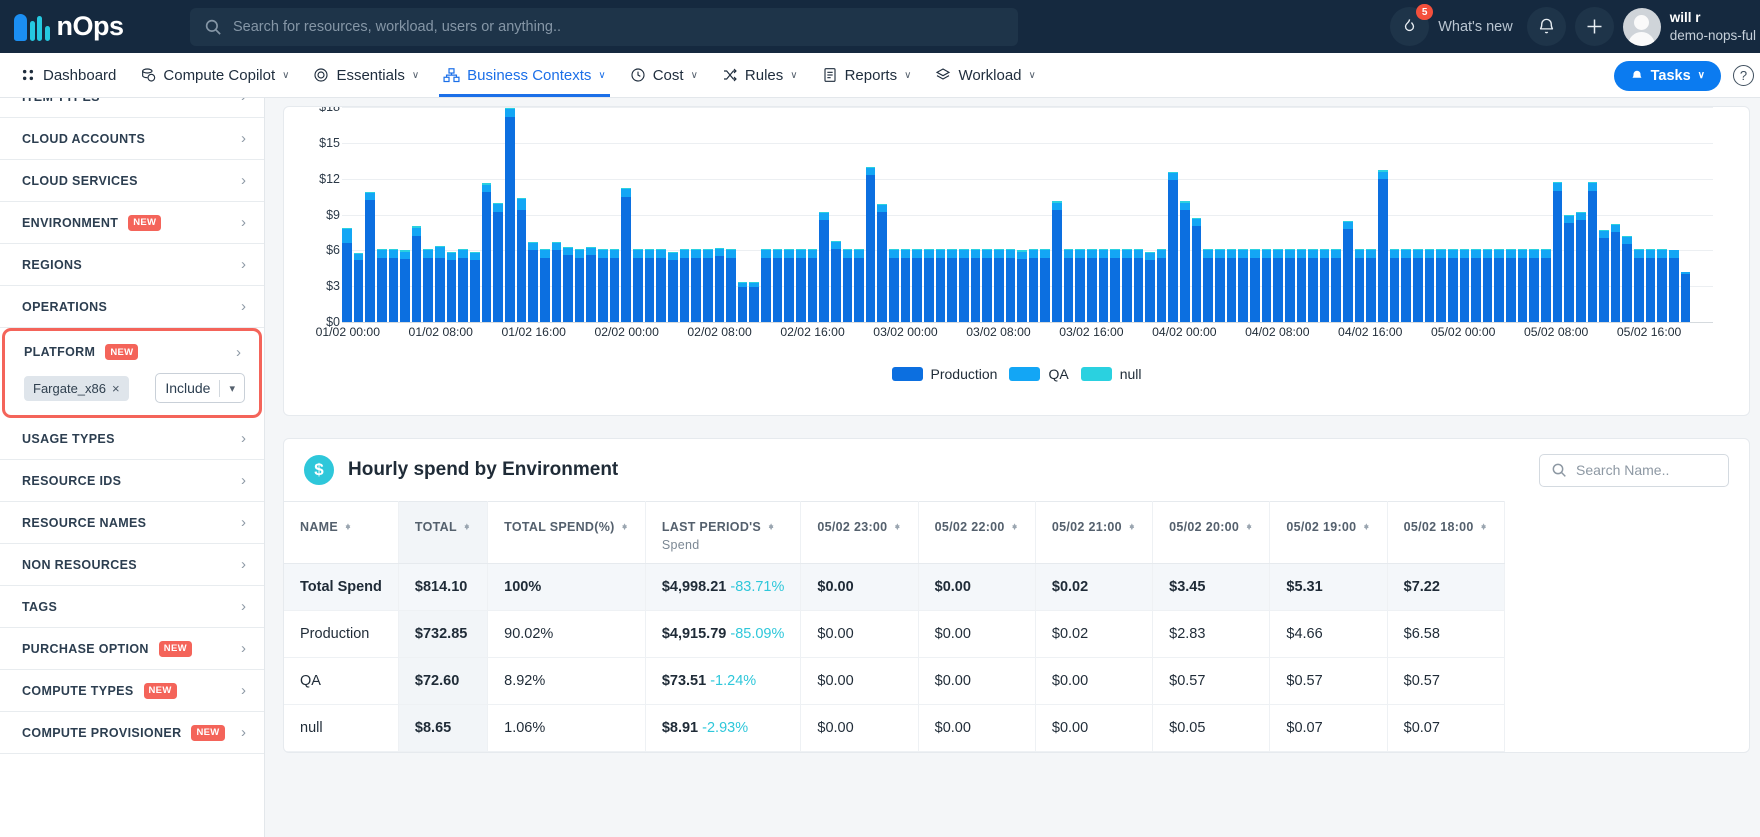  I want to click on tasks-button: Tasks ∨, so click(1667, 75).